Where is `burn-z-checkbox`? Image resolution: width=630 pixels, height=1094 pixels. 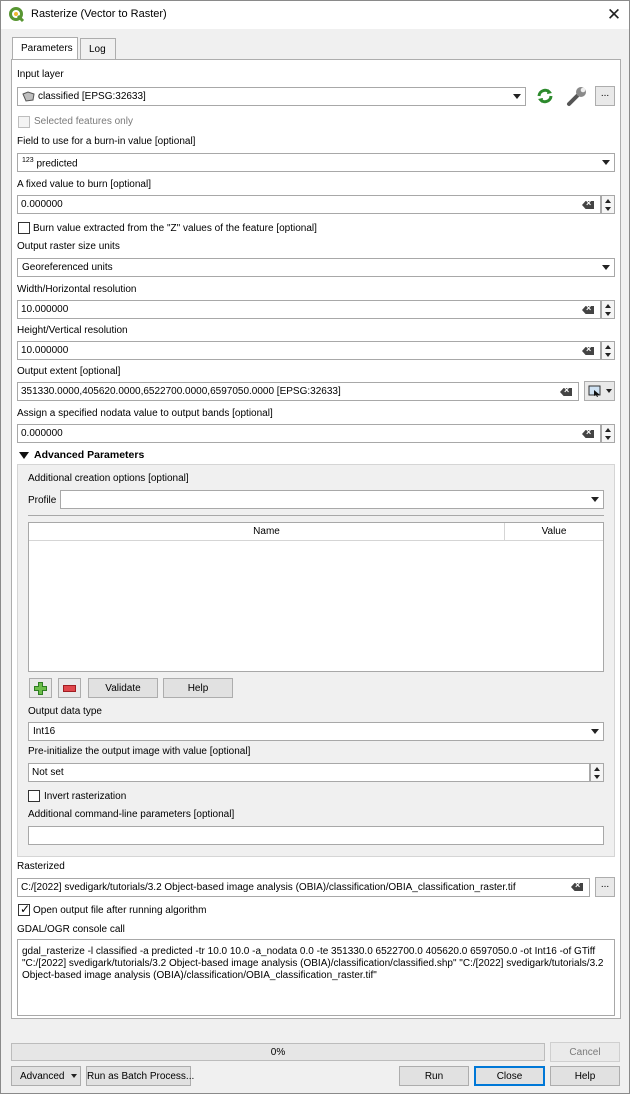 burn-z-checkbox is located at coordinates (24, 228).